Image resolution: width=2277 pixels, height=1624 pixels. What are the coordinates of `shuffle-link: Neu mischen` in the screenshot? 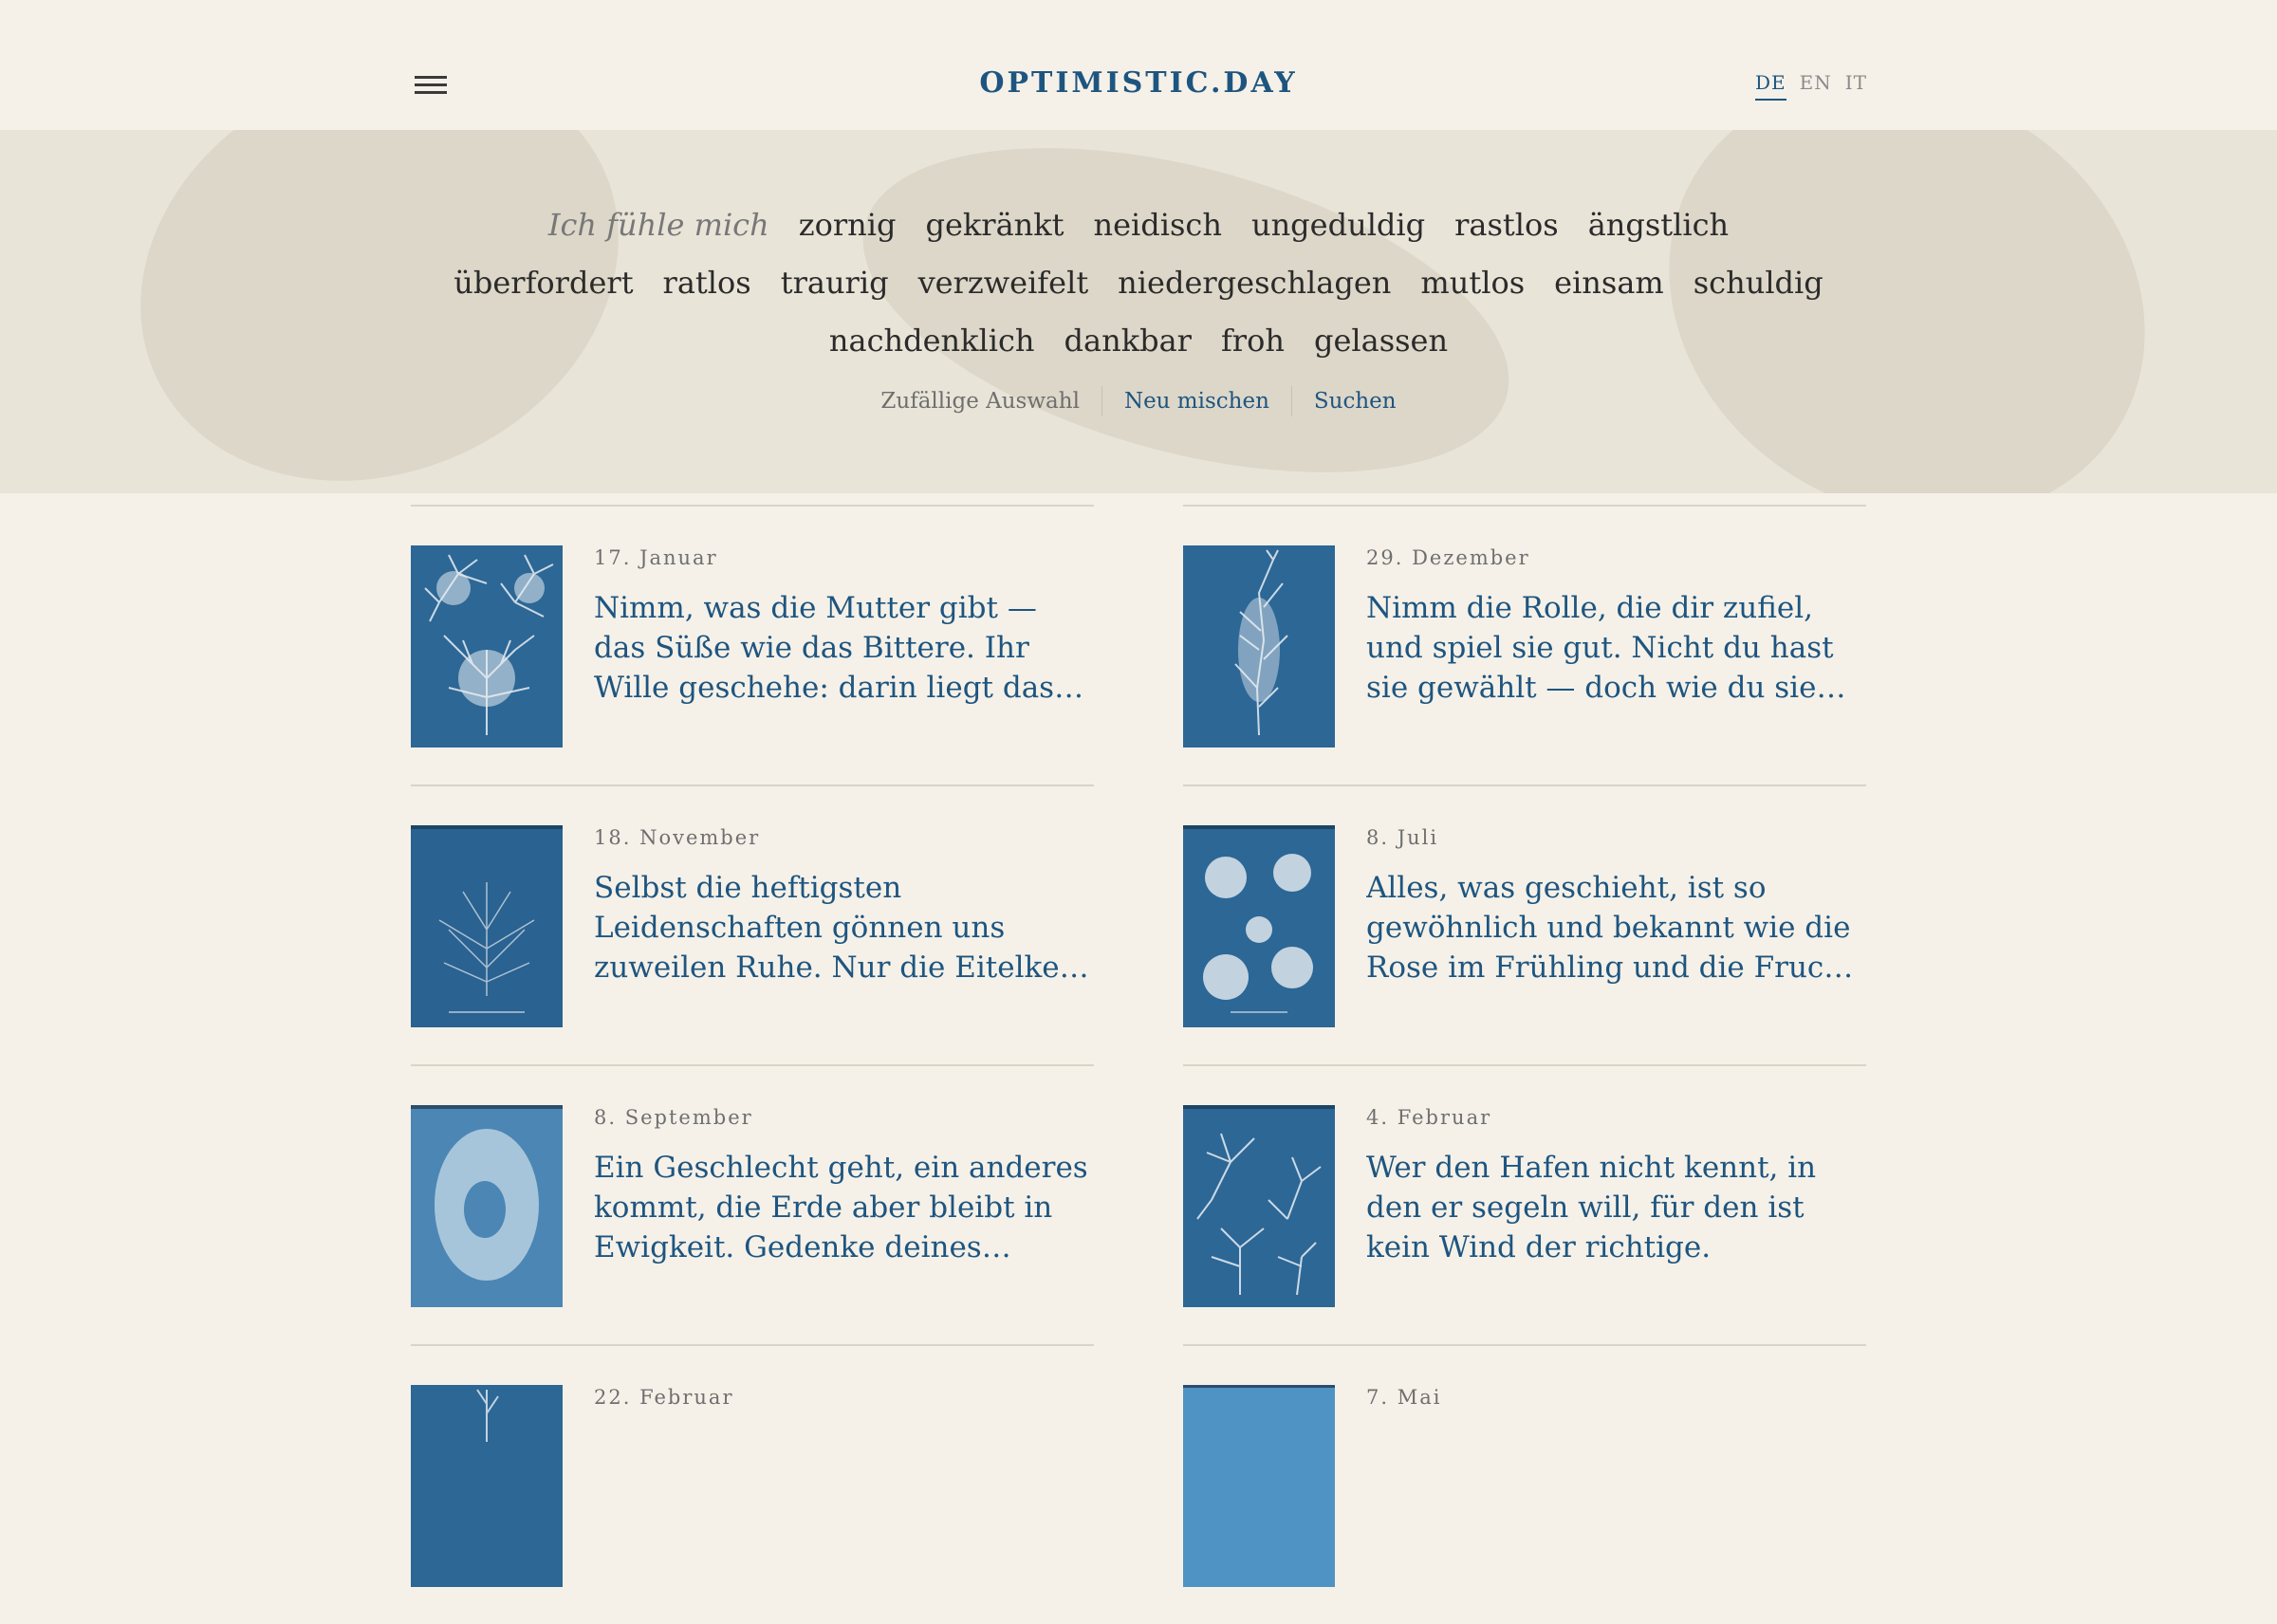 It's located at (1196, 402).